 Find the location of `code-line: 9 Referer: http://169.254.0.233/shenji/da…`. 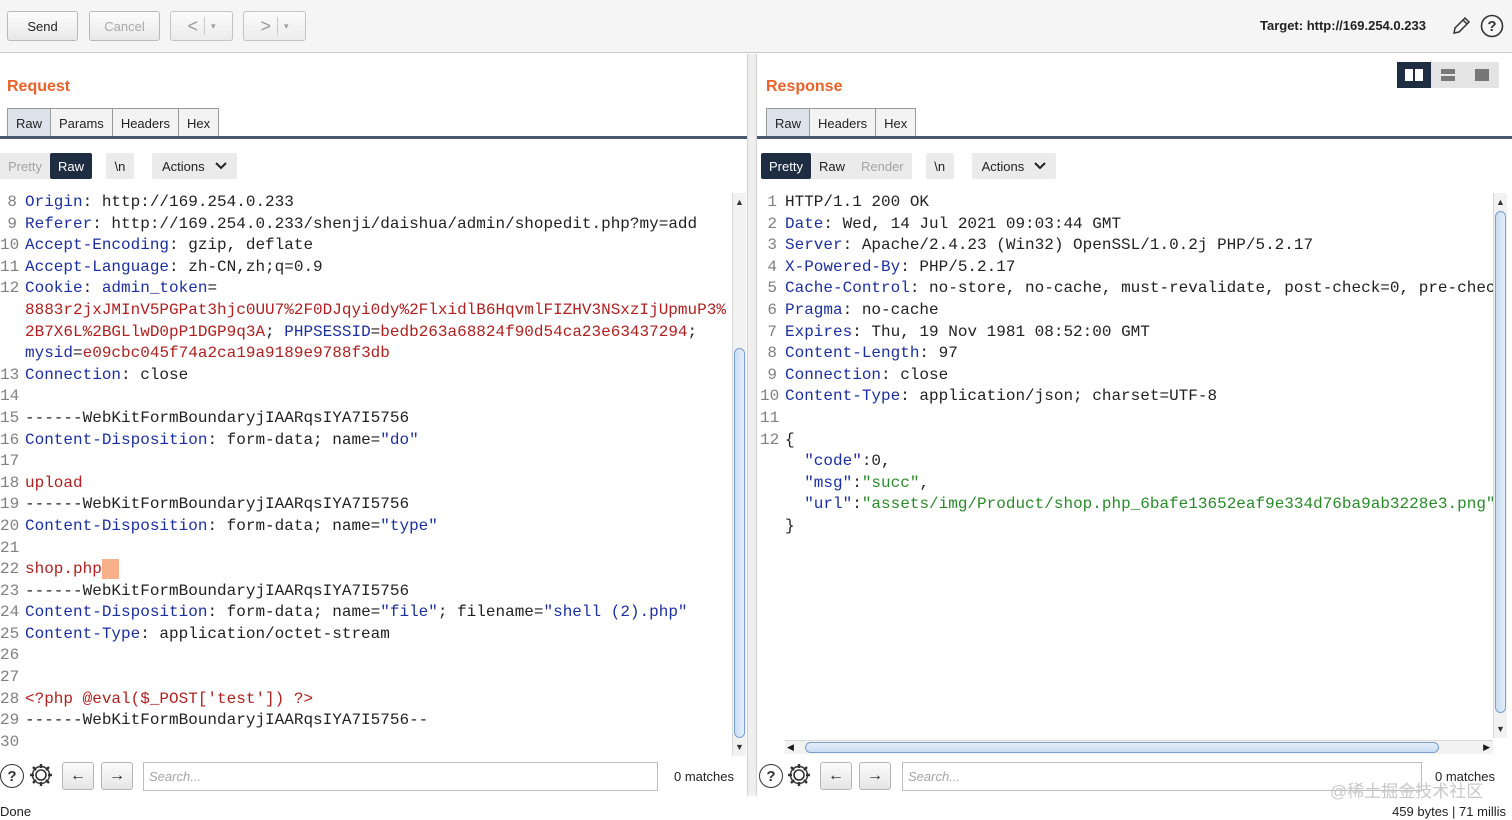

code-line: 9 Referer: http://169.254.0.233/shenji/da… is located at coordinates (365, 225).